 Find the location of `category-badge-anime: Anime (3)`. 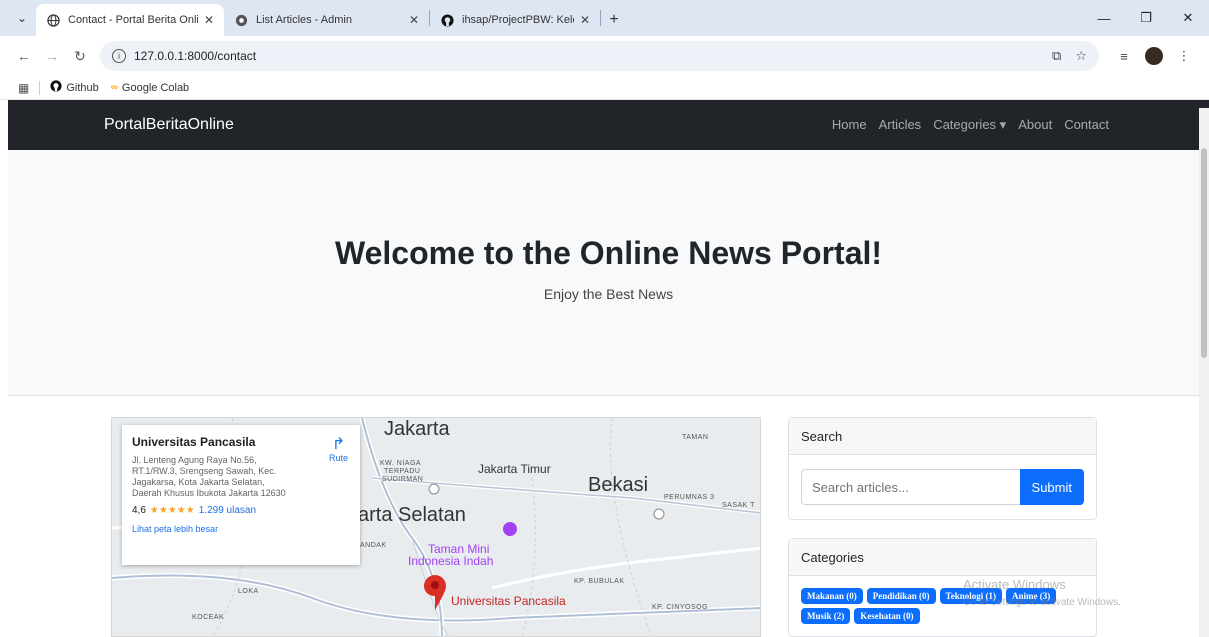

category-badge-anime: Anime (3) is located at coordinates (1031, 596).